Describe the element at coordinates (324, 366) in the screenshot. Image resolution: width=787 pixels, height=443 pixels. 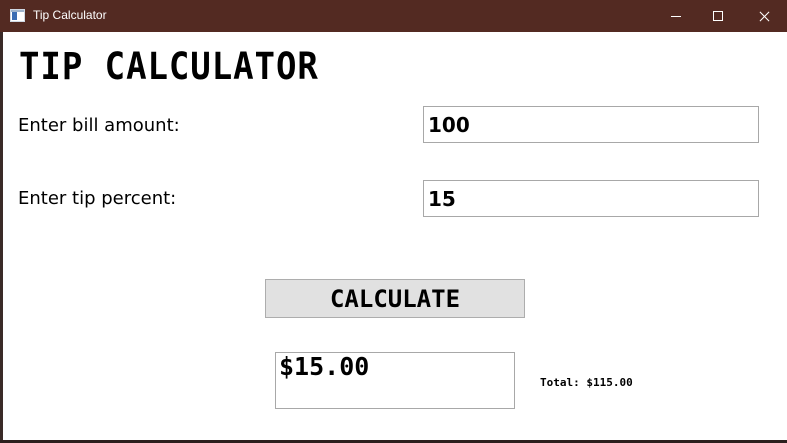
I see `tip-result-value: $15.00` at that location.